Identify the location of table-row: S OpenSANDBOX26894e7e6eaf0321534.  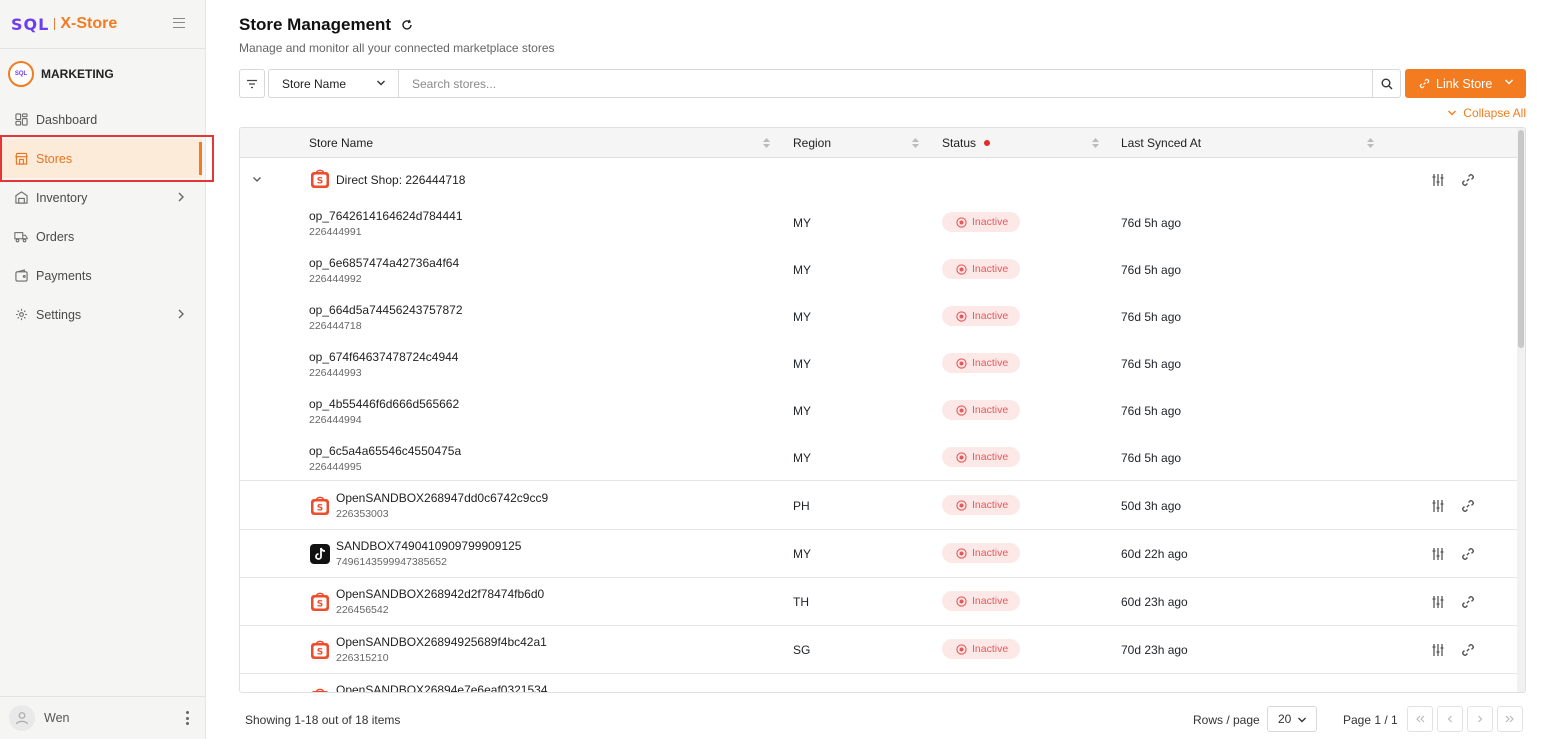
(879, 683).